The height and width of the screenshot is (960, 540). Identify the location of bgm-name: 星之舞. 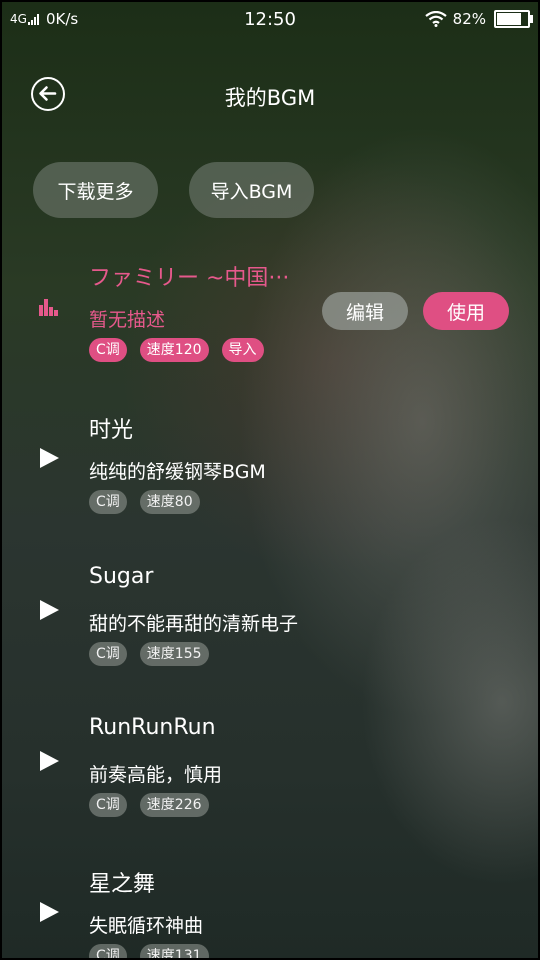
(122, 884).